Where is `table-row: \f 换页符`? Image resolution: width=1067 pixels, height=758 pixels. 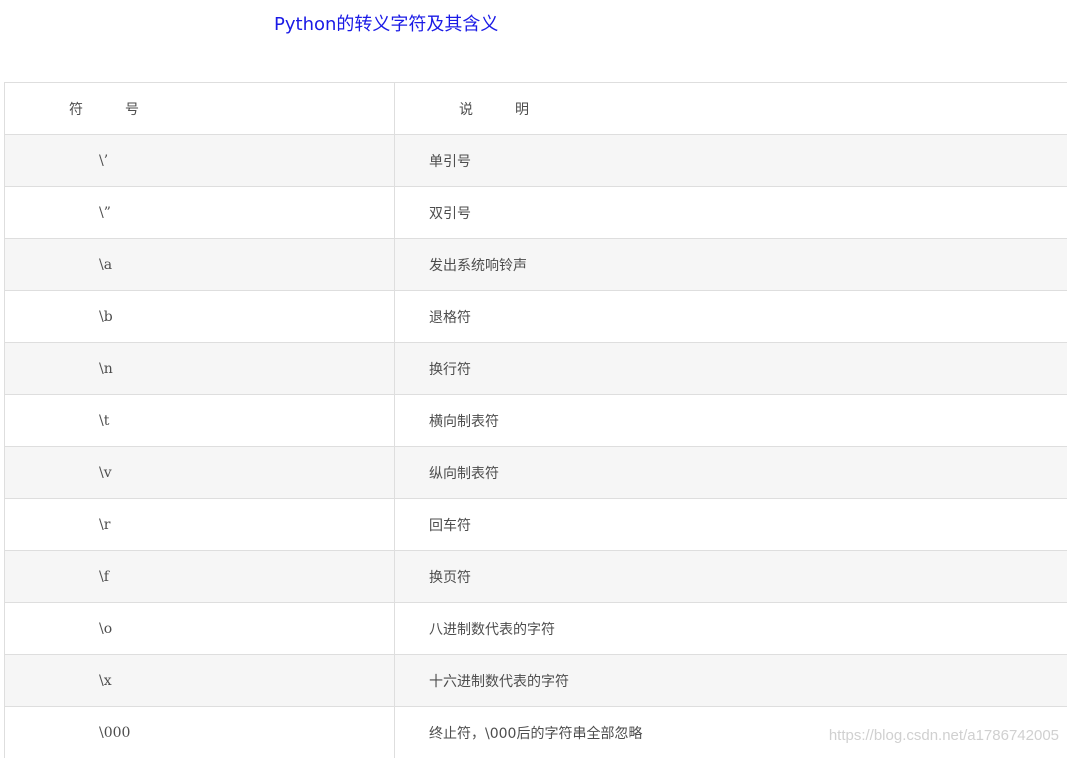 table-row: \f 换页符 is located at coordinates (535, 576).